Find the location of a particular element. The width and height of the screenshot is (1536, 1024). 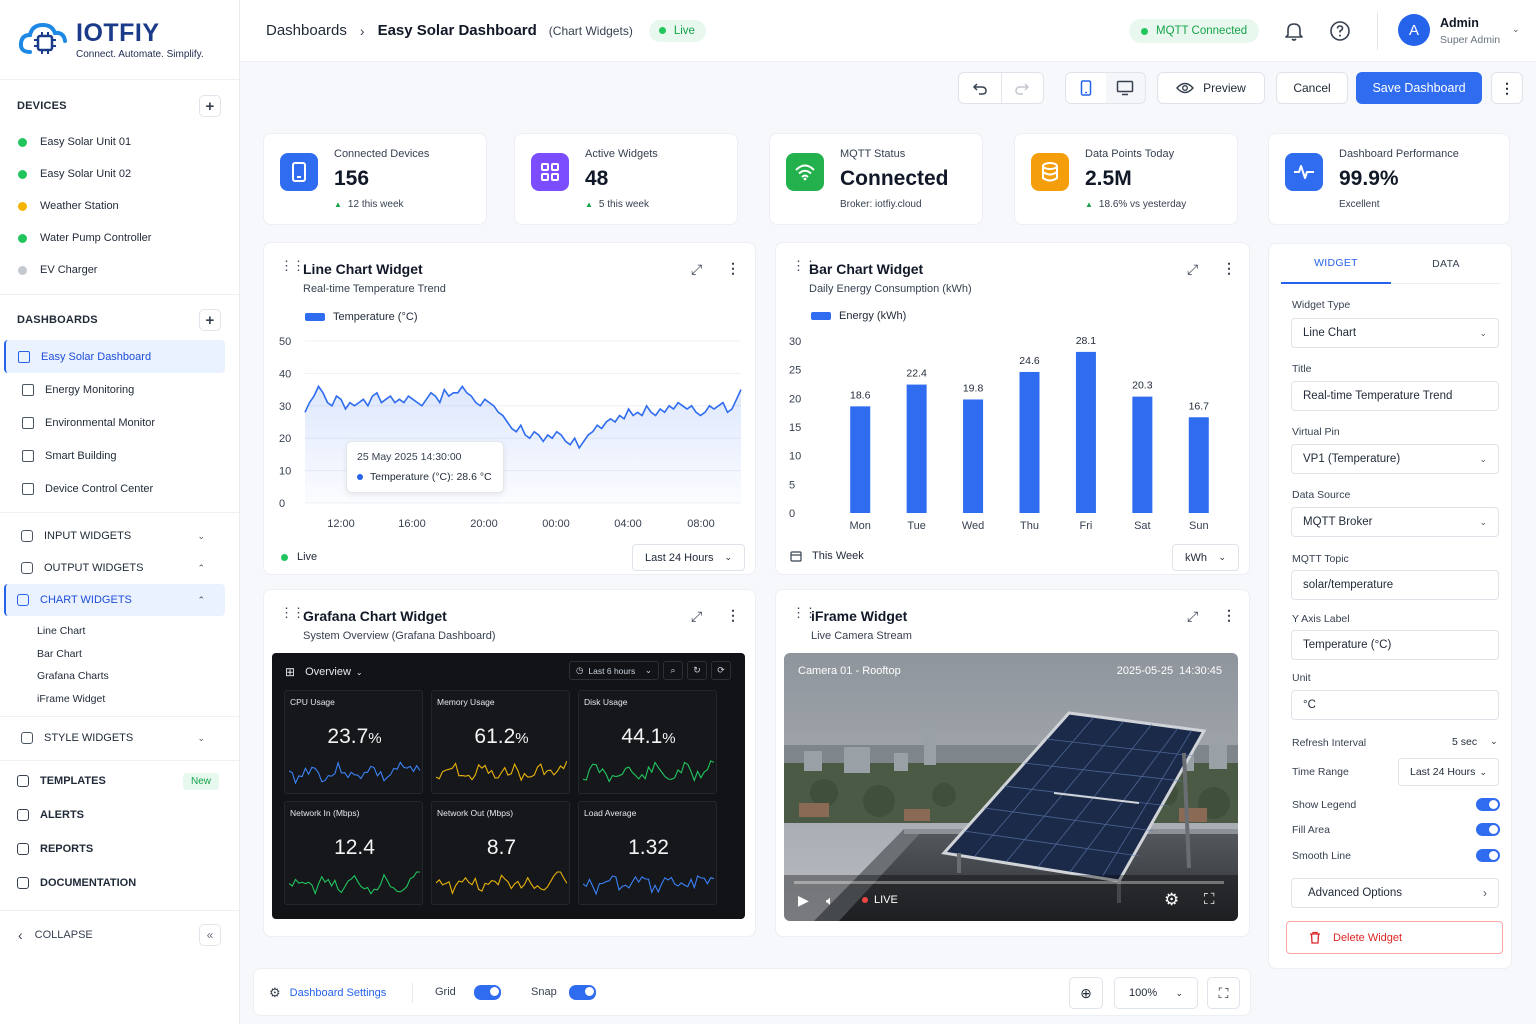

chart-widget-item: Line Chart is located at coordinates (119, 631).